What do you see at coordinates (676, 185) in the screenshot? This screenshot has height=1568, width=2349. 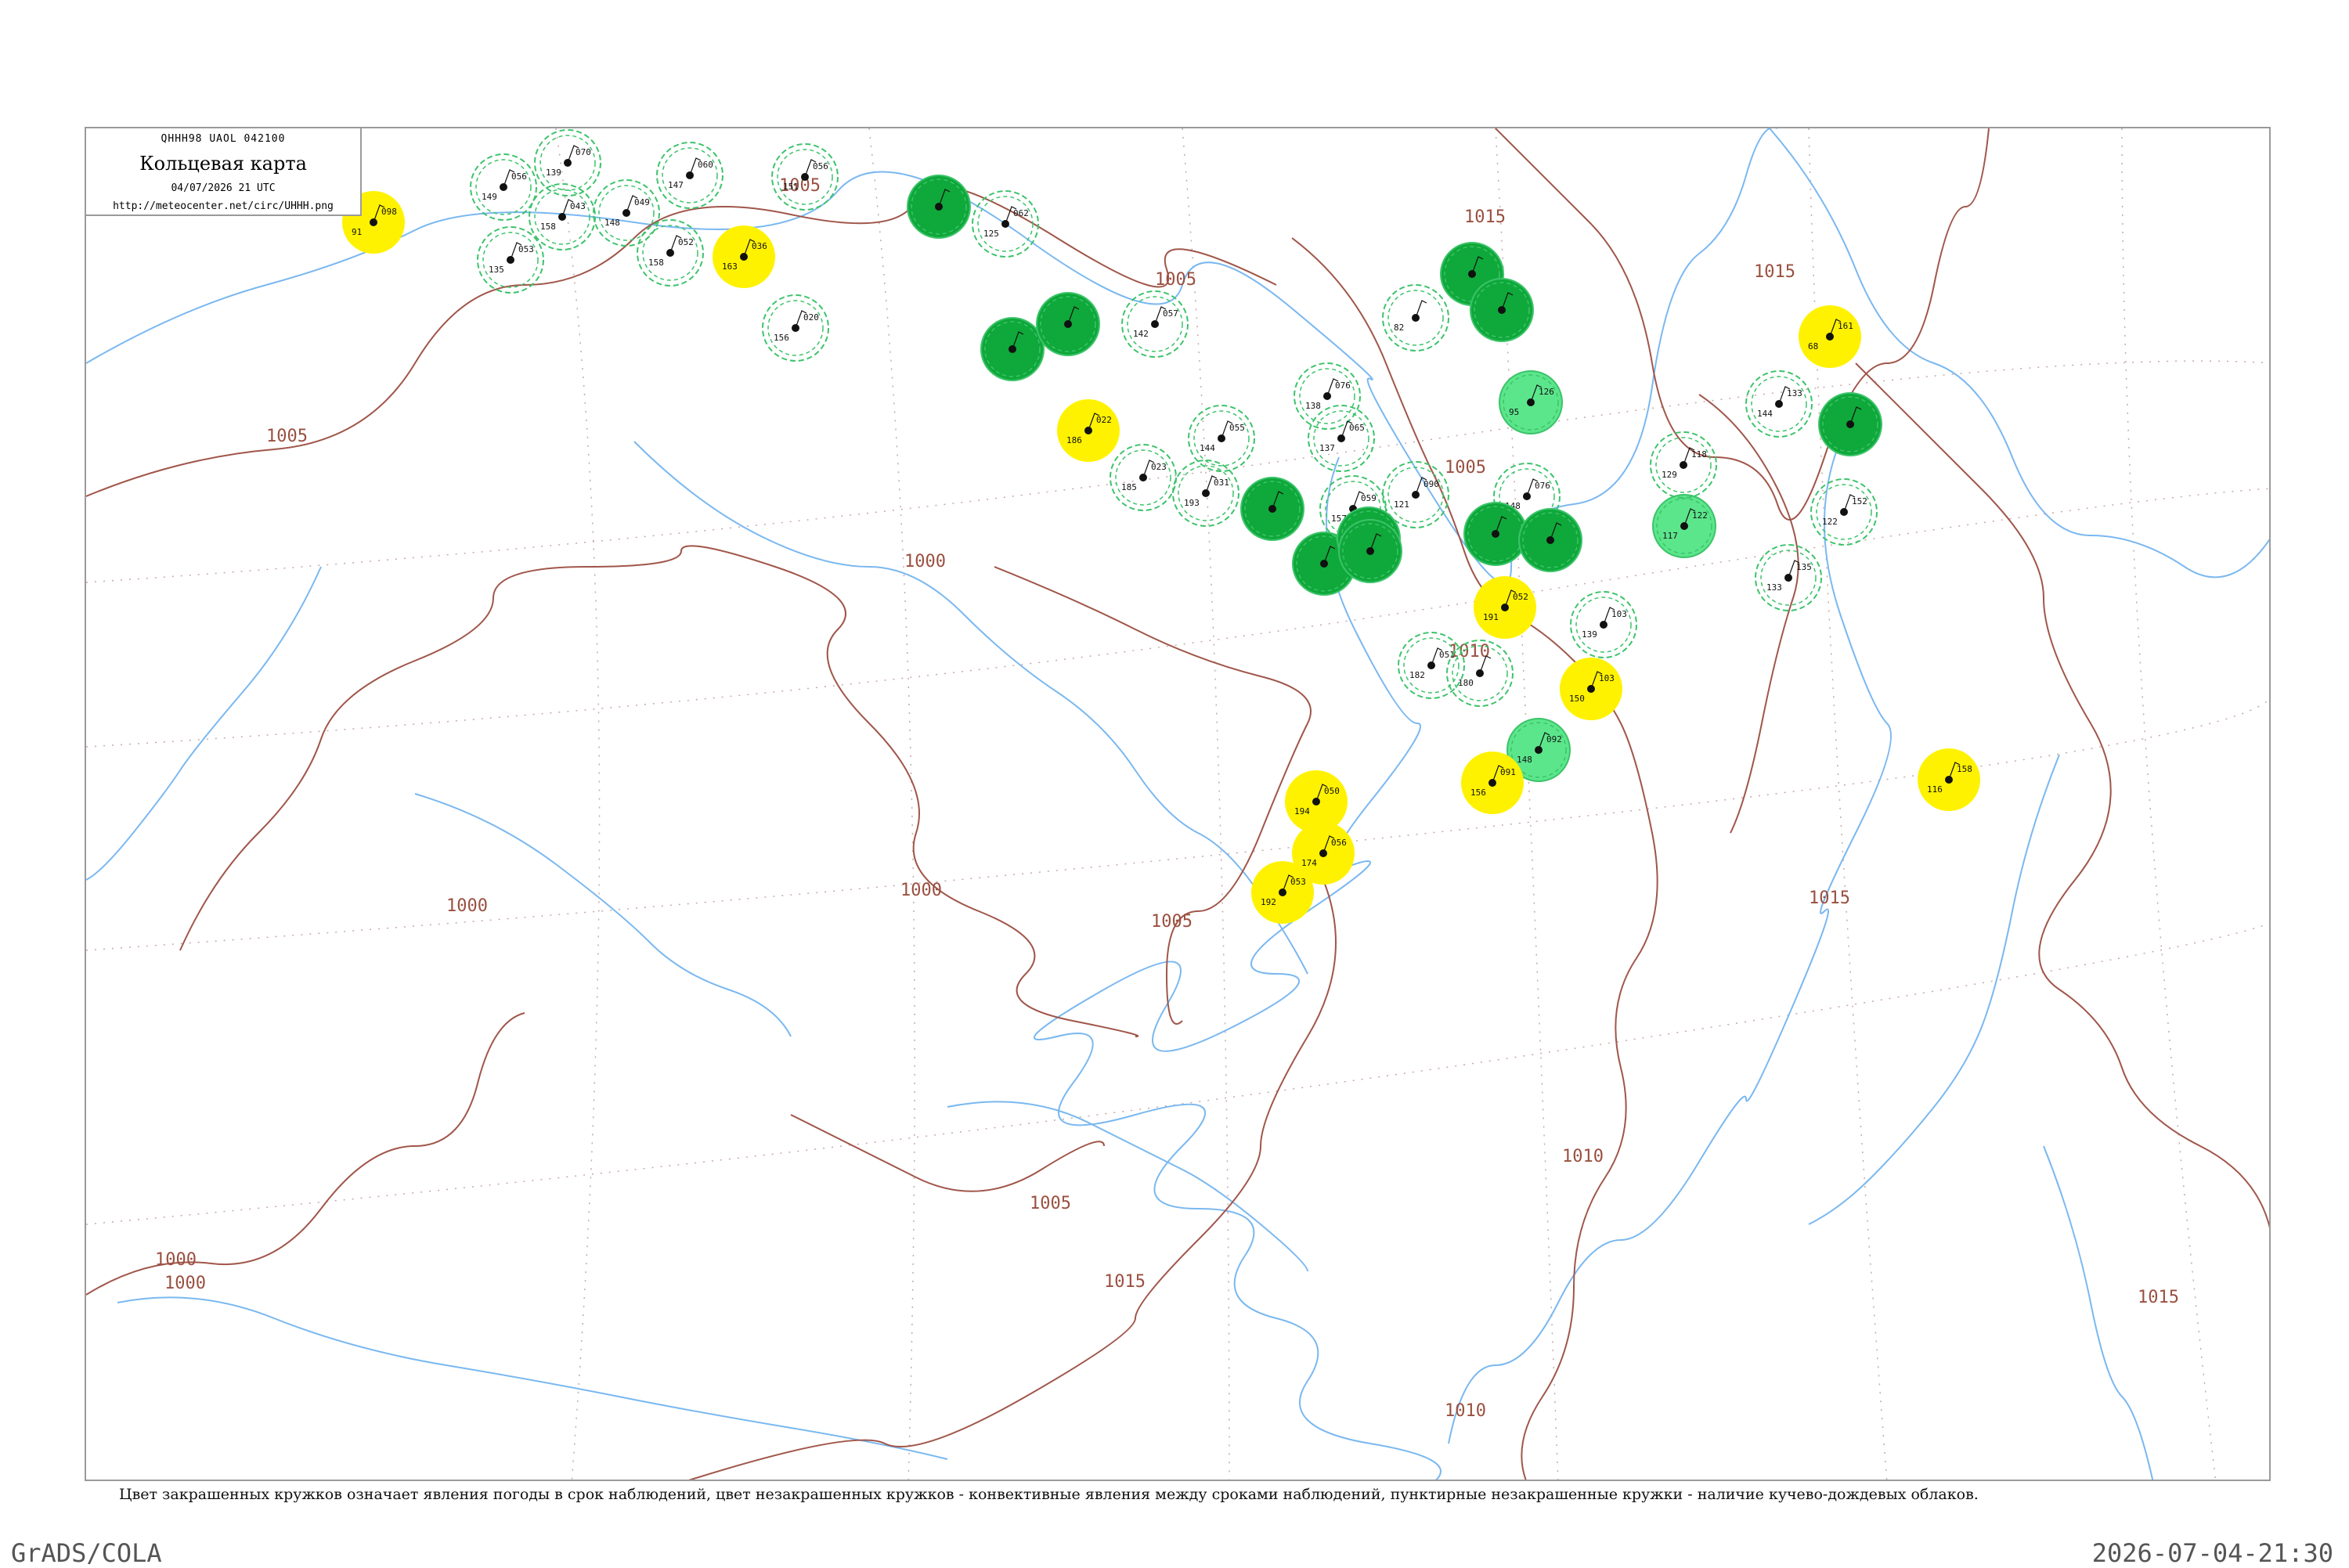 I see `station-temperature: 147` at bounding box center [676, 185].